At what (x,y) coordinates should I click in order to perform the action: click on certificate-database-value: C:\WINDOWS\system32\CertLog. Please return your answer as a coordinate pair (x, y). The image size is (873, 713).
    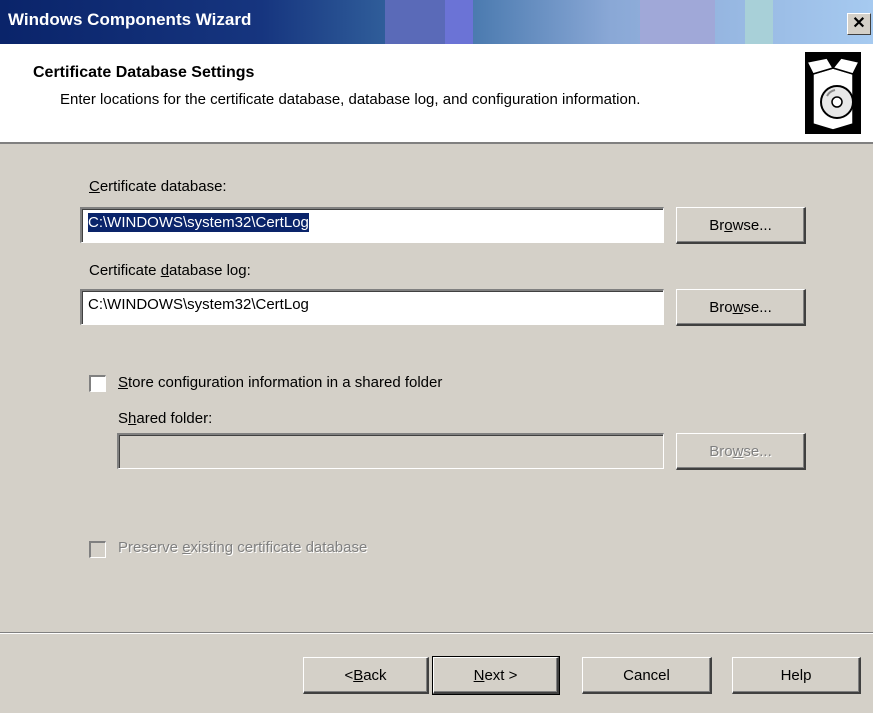
    Looking at the image, I should click on (198, 222).